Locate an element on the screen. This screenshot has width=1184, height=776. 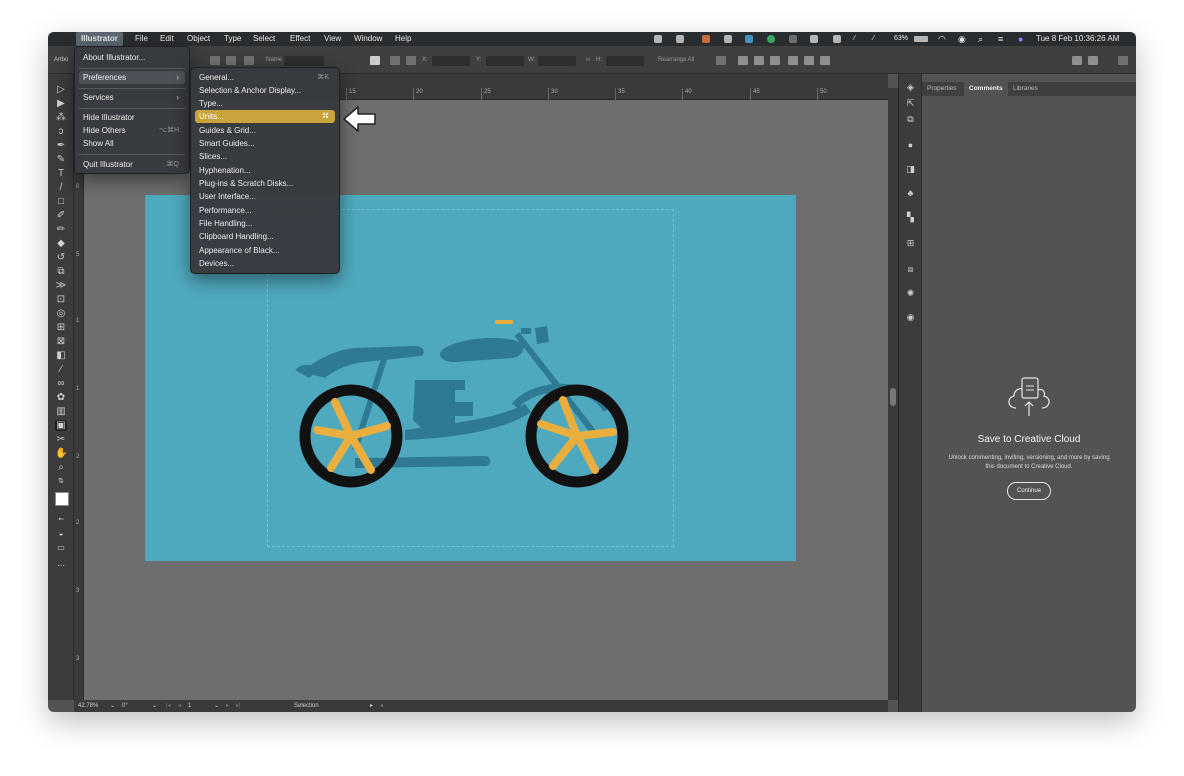
move-artwork-icon is located at coordinates (375, 60).